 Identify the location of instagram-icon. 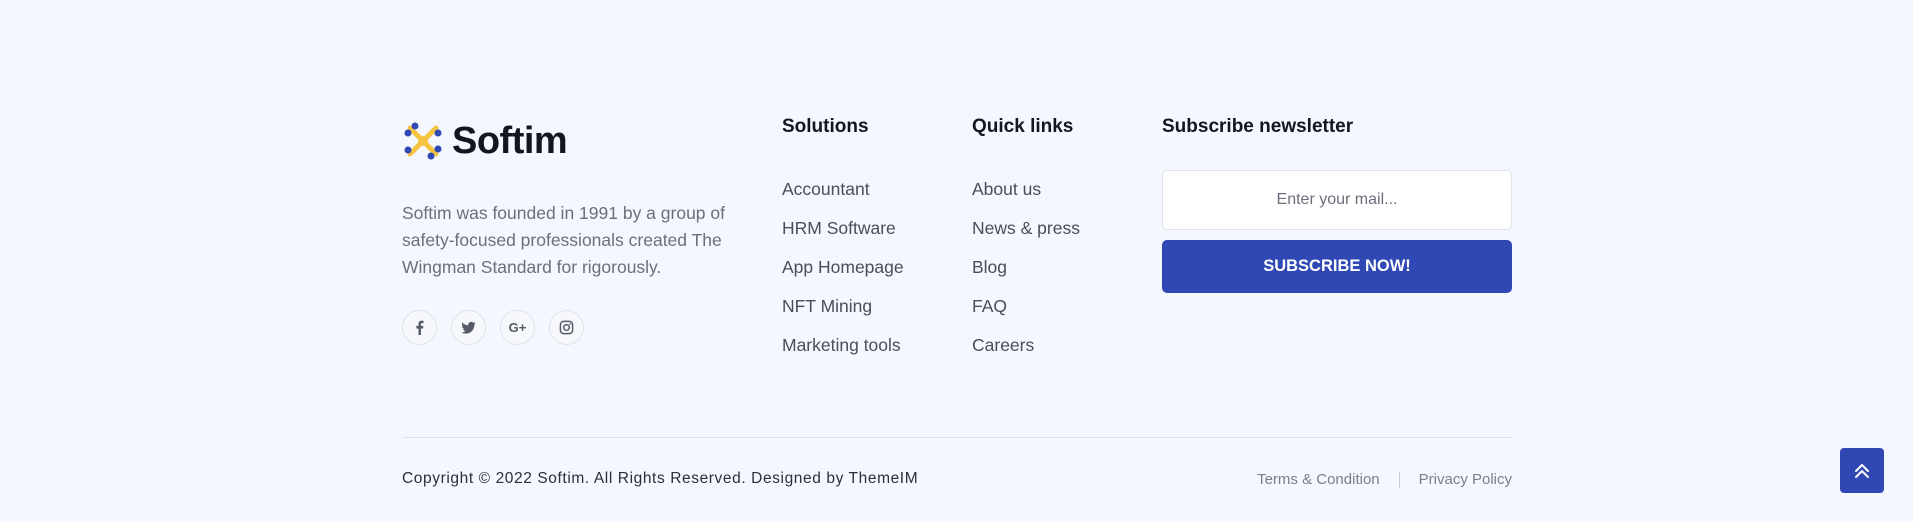
(566, 327).